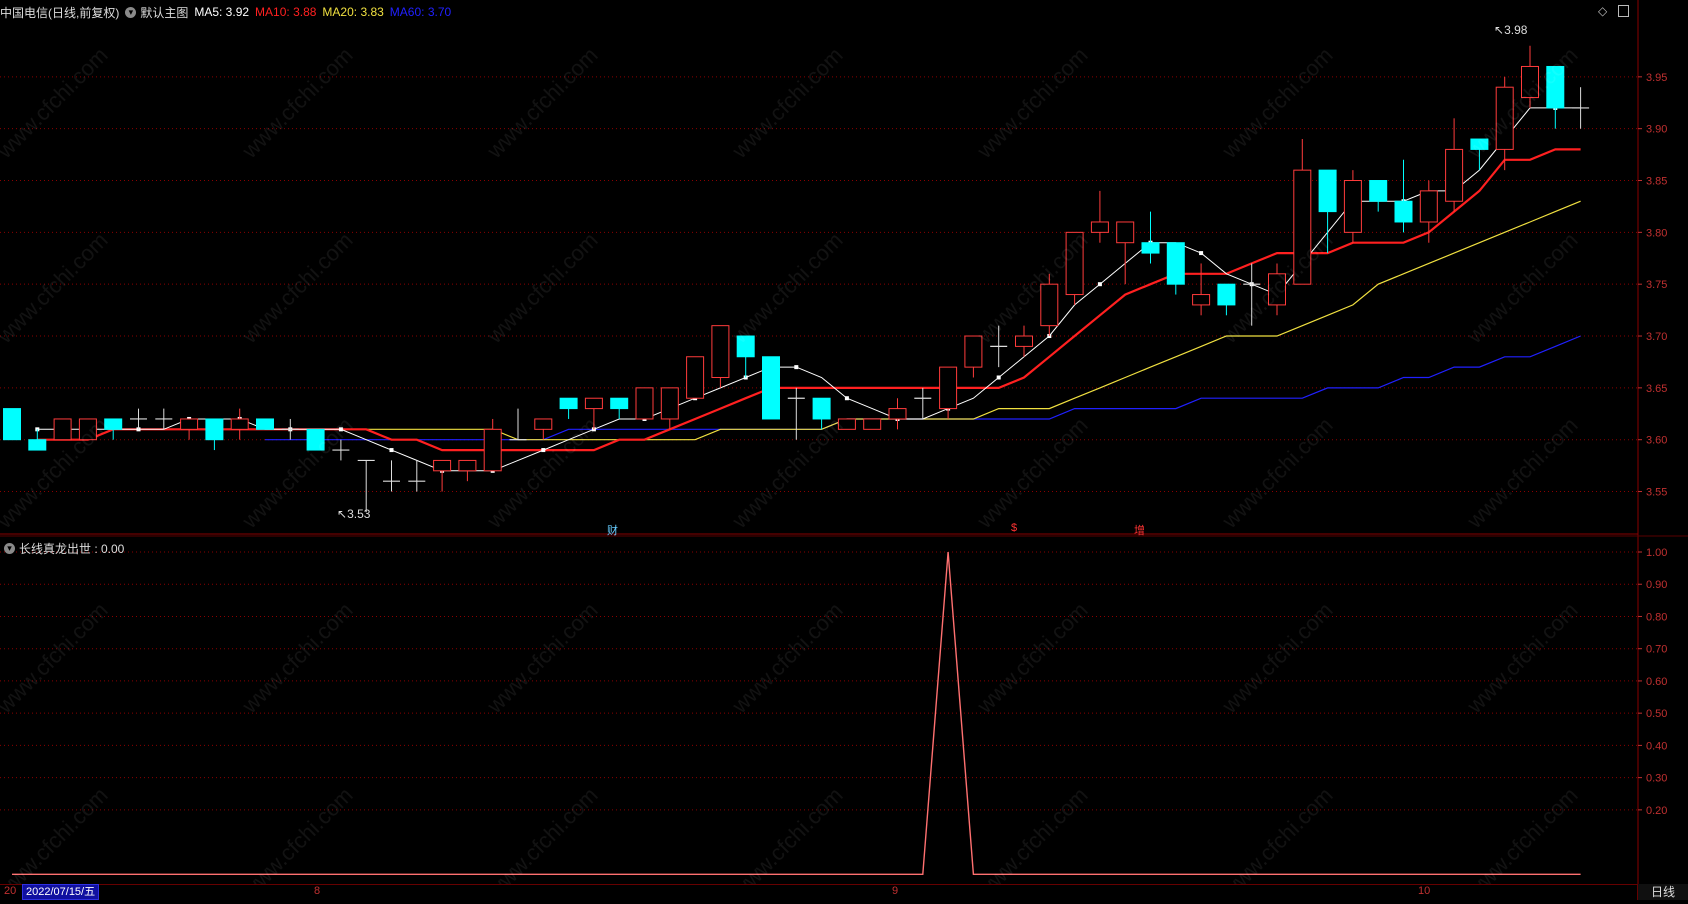 Image resolution: width=1688 pixels, height=904 pixels. Describe the element at coordinates (61, 892) in the screenshot. I see `current-date-box: 2022/07/15/五` at that location.